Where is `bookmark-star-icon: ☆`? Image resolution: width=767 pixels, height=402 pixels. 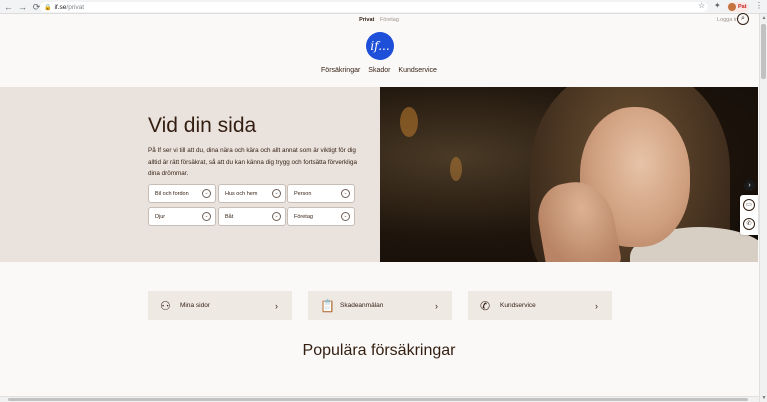 bookmark-star-icon: ☆ is located at coordinates (701, 5).